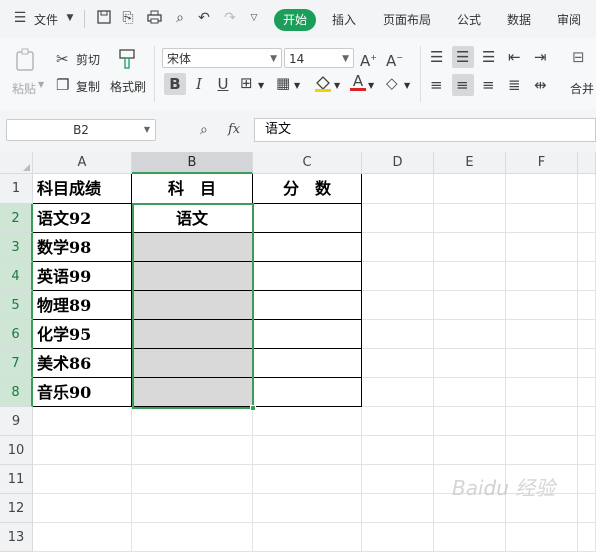 This screenshot has width=596, height=552. What do you see at coordinates (398, 276) in the screenshot?
I see `cell-d4` at bounding box center [398, 276].